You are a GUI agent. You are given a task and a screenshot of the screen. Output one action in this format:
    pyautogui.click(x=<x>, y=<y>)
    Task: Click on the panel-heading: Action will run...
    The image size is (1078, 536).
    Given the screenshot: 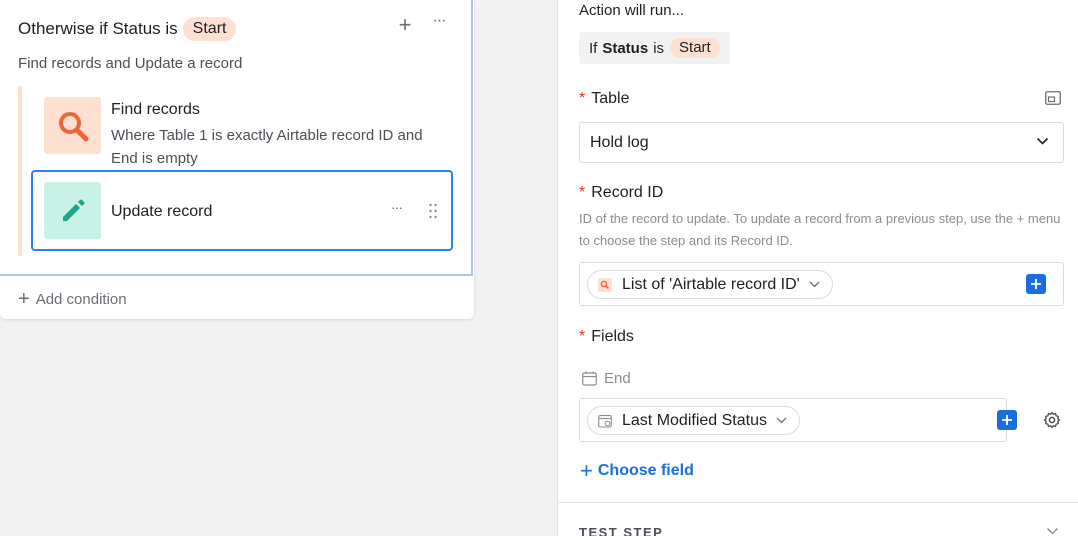 What is the action you would take?
    pyautogui.click(x=632, y=10)
    